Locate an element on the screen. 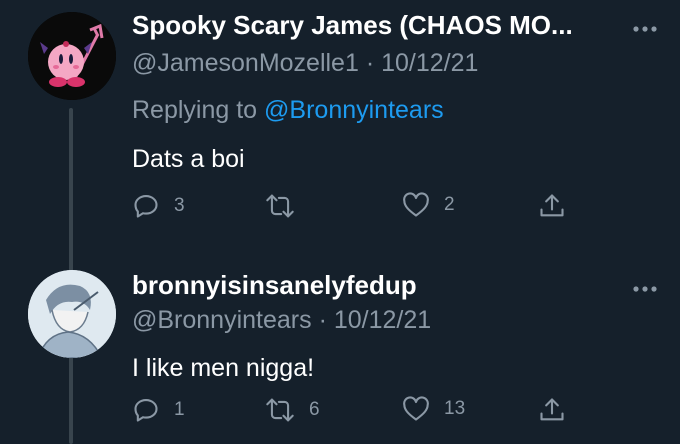 This screenshot has height=444, width=680. handle-row: @Bronnyintears · 10/12/21 is located at coordinates (281, 320).